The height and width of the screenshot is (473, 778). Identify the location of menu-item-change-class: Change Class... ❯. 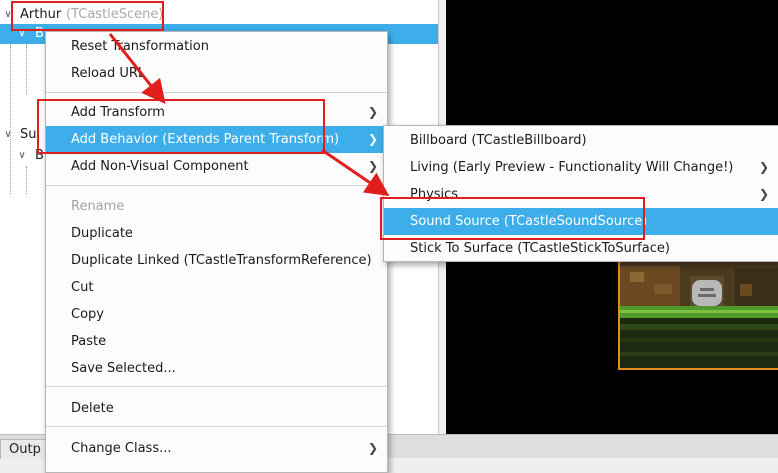
(216, 448).